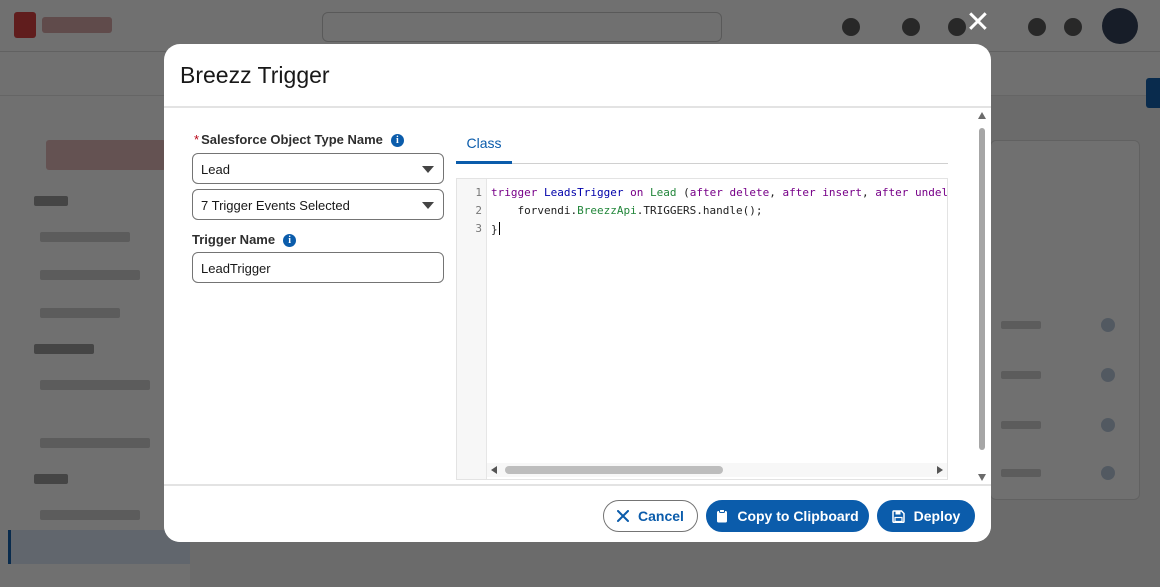 The width and height of the screenshot is (1160, 587). Describe the element at coordinates (534, 210) in the screenshot. I see `code-token: forvendi.` at that location.